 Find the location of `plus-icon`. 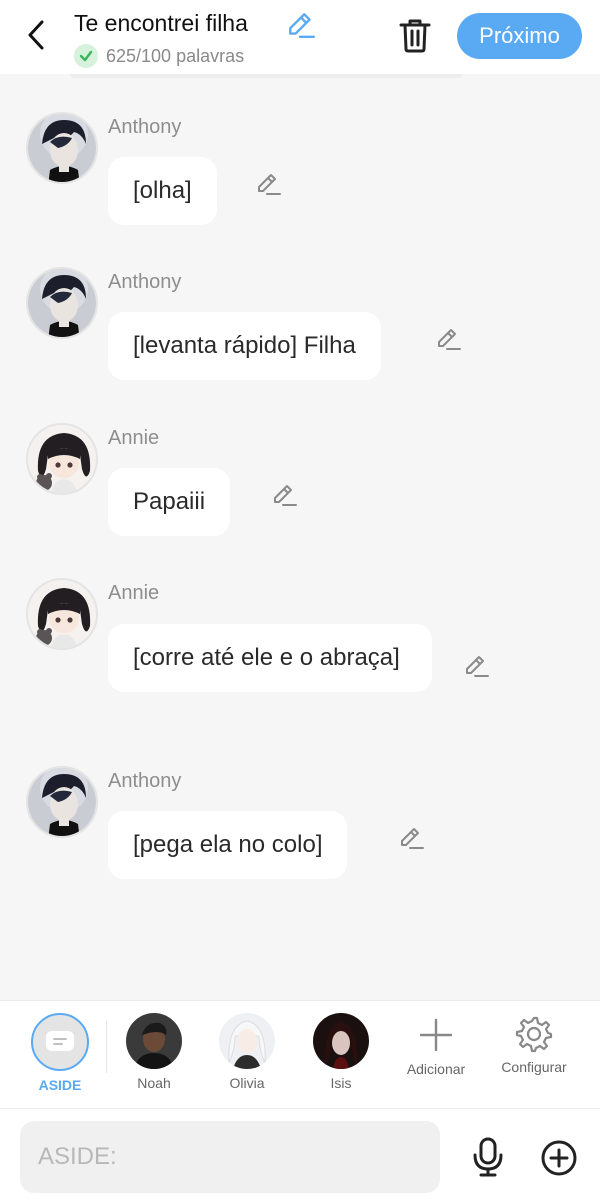

plus-icon is located at coordinates (436, 1035).